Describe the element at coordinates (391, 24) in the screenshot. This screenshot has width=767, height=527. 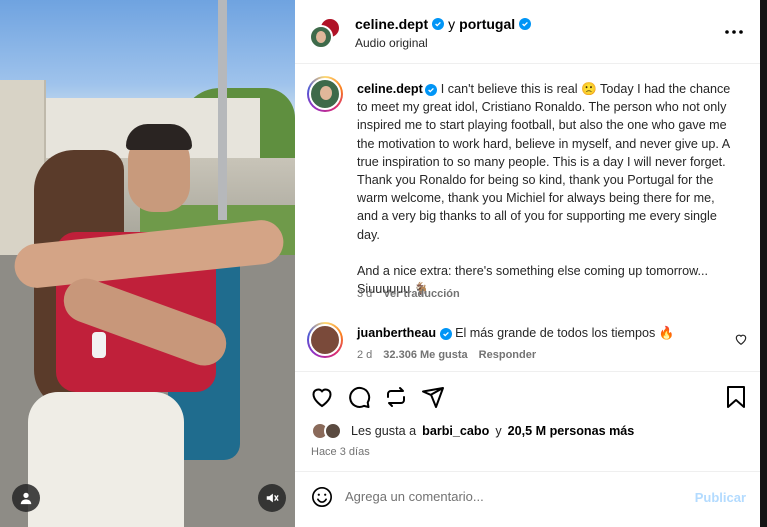
I see `author-username: celine.dept` at that location.